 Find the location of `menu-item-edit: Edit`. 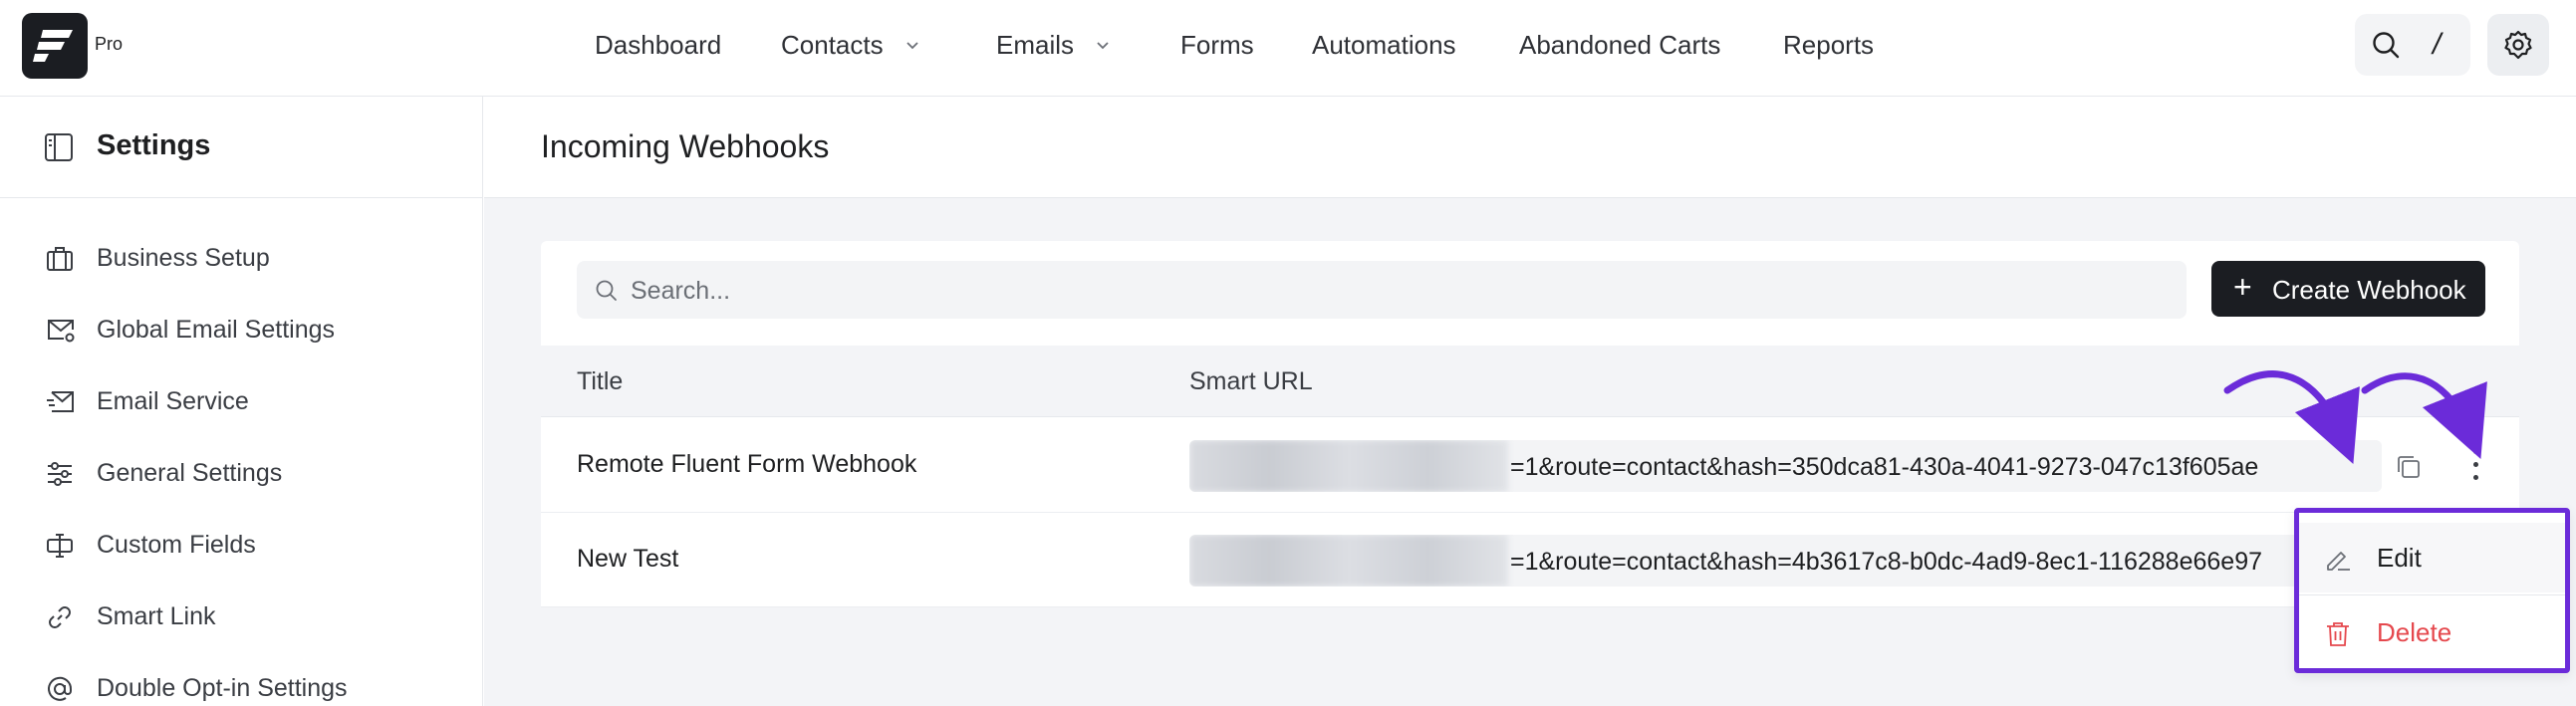

menu-item-edit: Edit is located at coordinates (2432, 557).